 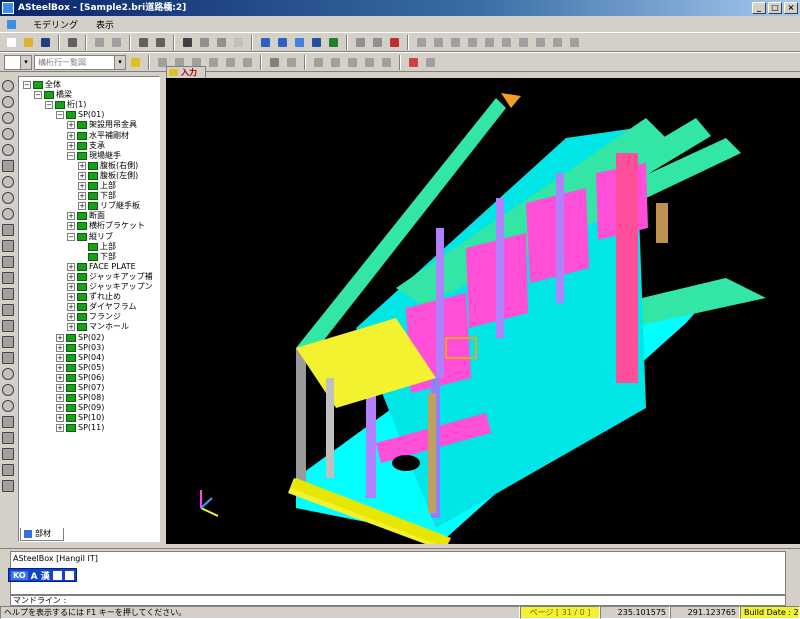 I want to click on measure-icon, so click(x=386, y=62).